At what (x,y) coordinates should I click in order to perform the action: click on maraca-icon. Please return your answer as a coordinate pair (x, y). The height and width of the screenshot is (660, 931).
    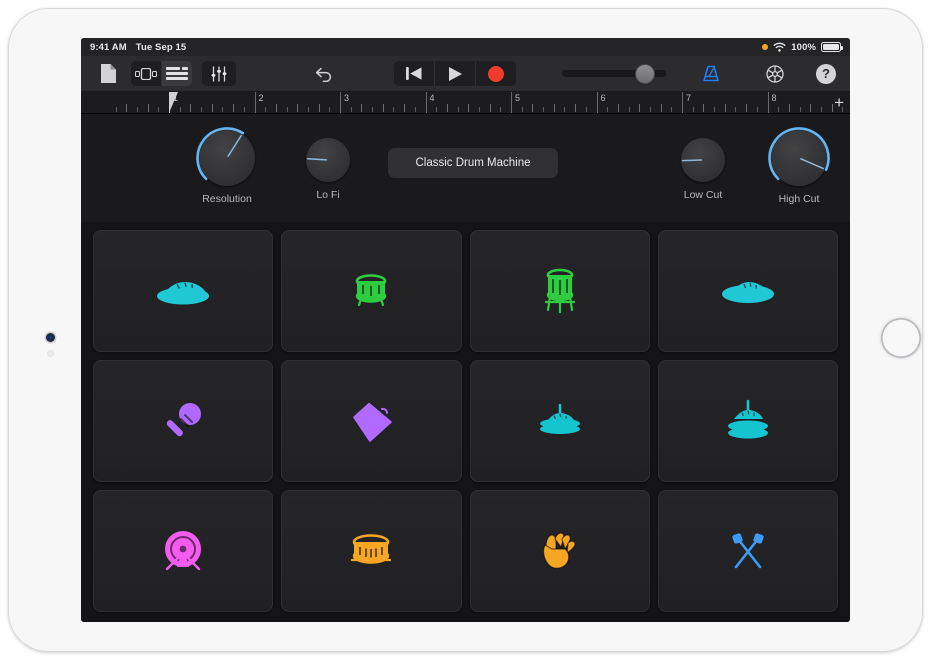
    Looking at the image, I should click on (183, 421).